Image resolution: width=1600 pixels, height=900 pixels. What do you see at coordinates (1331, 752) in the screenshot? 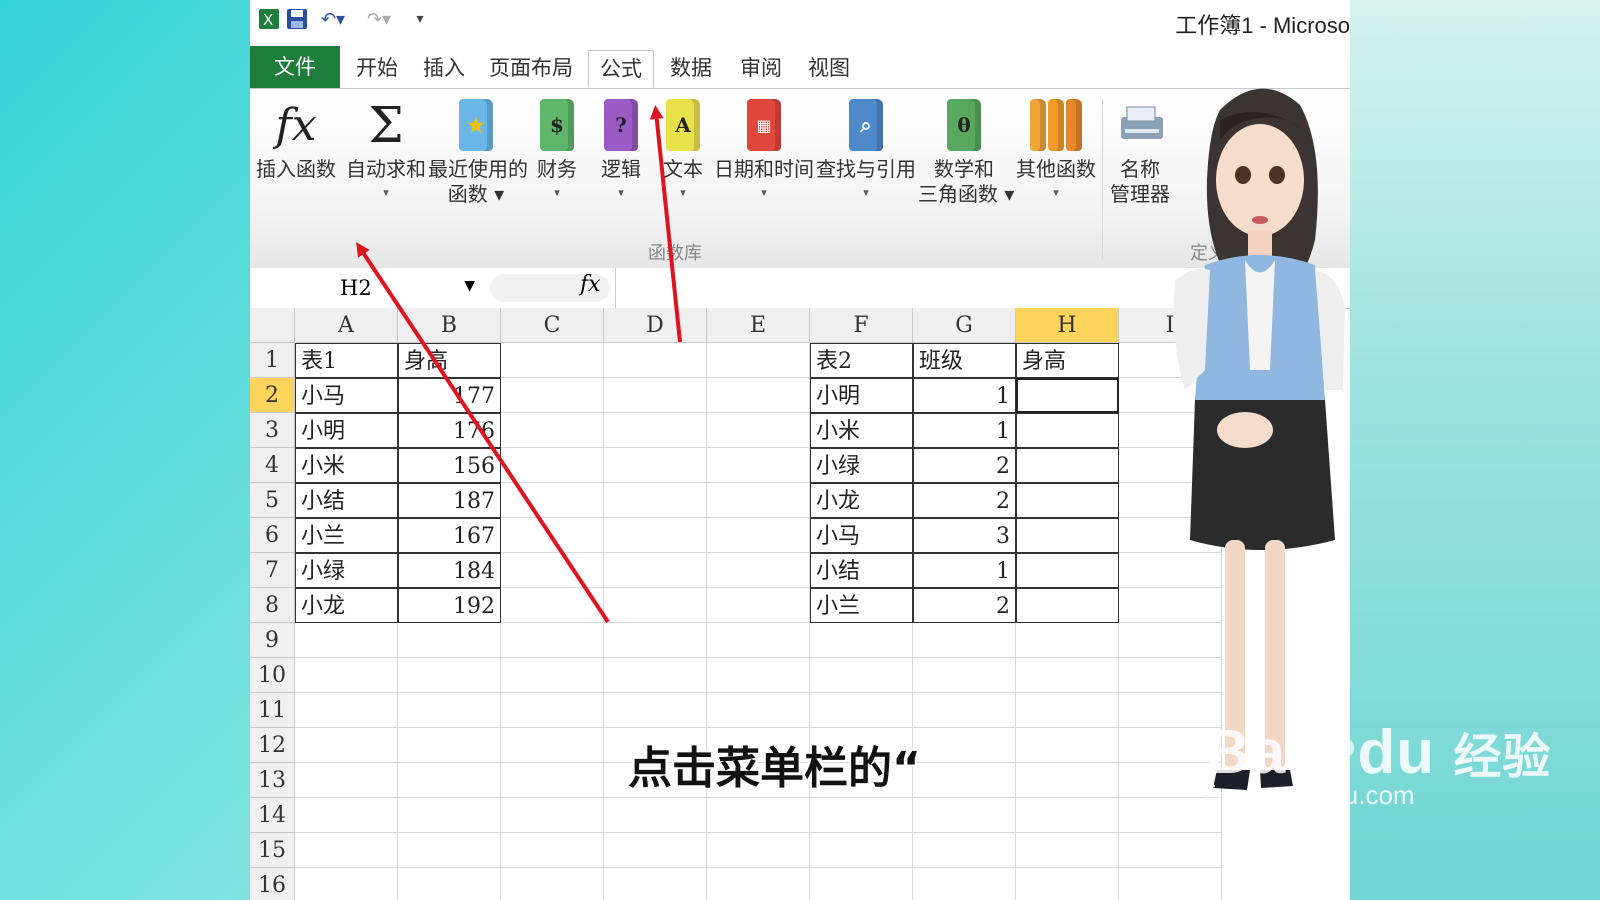
I see `paw-icon: ✿` at bounding box center [1331, 752].